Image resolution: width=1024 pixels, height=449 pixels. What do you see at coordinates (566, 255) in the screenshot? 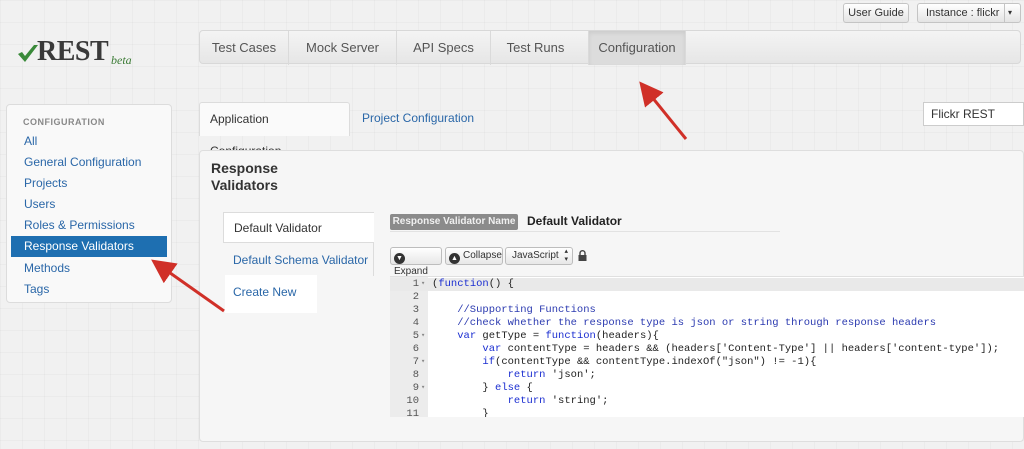
I see `select-arrows-icon: ▴ ▾` at bounding box center [566, 255].